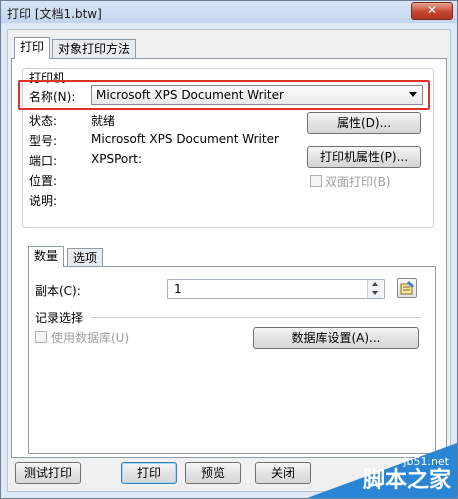  What do you see at coordinates (224, 95) in the screenshot?
I see `highlight-box` at bounding box center [224, 95].